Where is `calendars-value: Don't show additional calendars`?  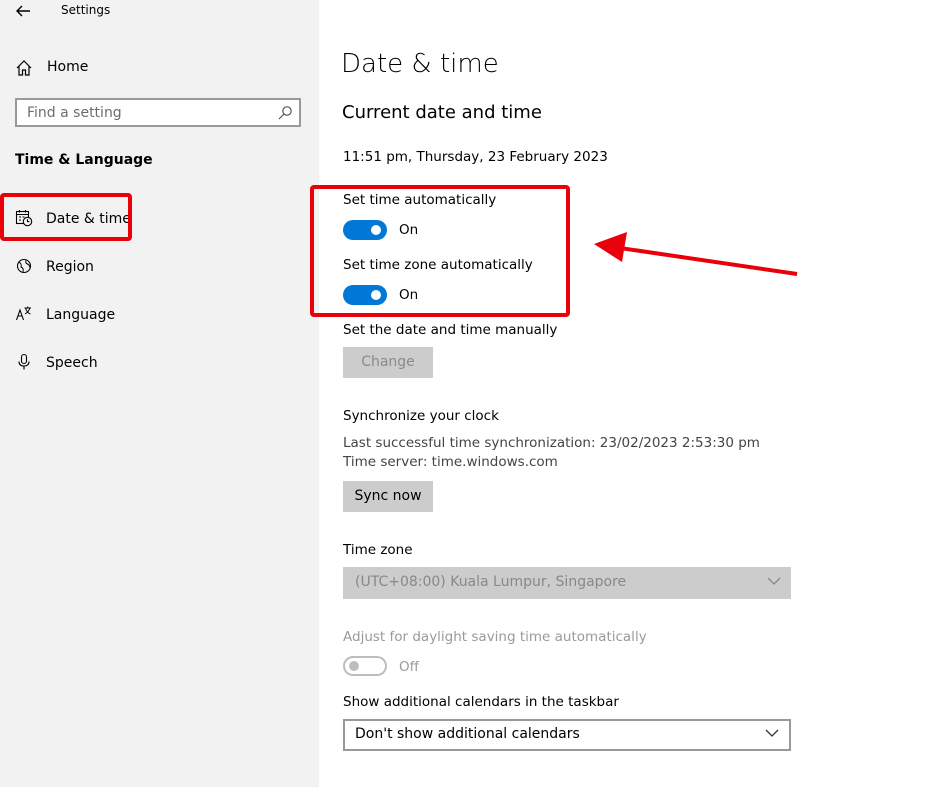
calendars-value: Don't show additional calendars is located at coordinates (467, 734).